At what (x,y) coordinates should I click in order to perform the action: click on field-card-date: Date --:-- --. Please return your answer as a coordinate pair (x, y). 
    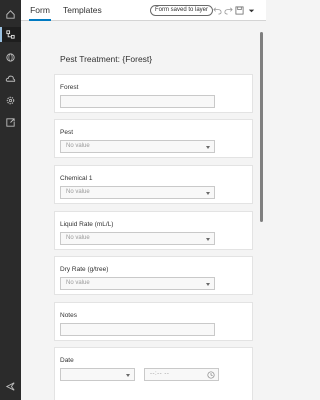
    Looking at the image, I should click on (153, 373).